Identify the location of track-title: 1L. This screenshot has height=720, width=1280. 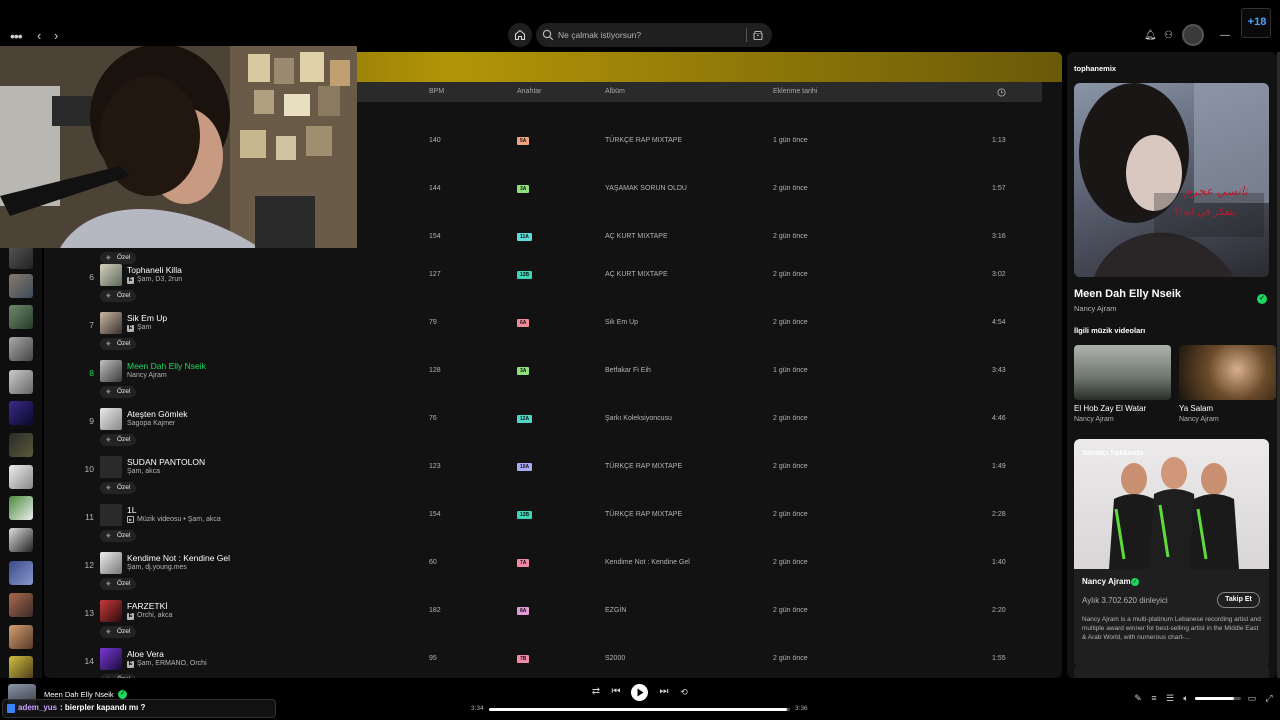
(131, 510).